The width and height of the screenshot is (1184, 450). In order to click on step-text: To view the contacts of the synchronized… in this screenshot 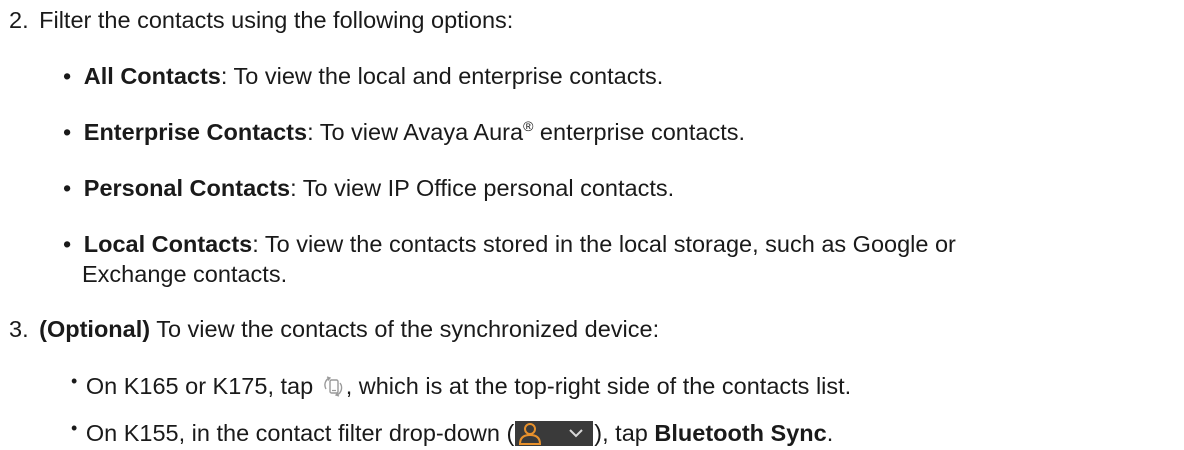, I will do `click(405, 329)`.